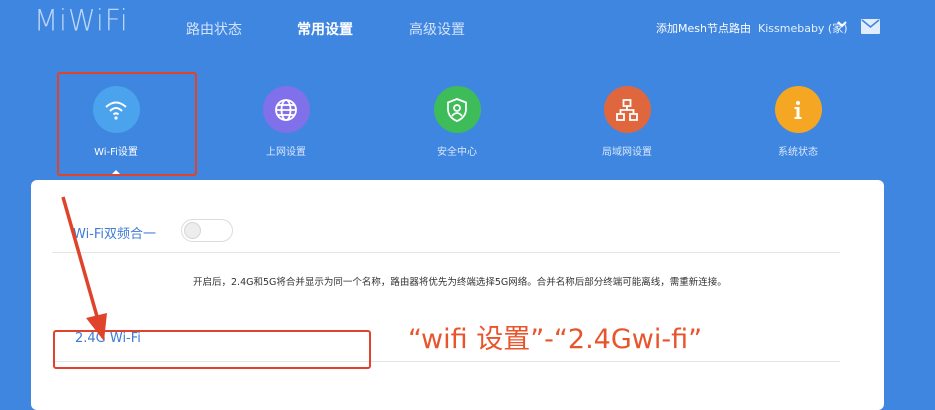 Image resolution: width=935 pixels, height=410 pixels. What do you see at coordinates (84, 268) in the screenshot?
I see `annotation-arrow` at bounding box center [84, 268].